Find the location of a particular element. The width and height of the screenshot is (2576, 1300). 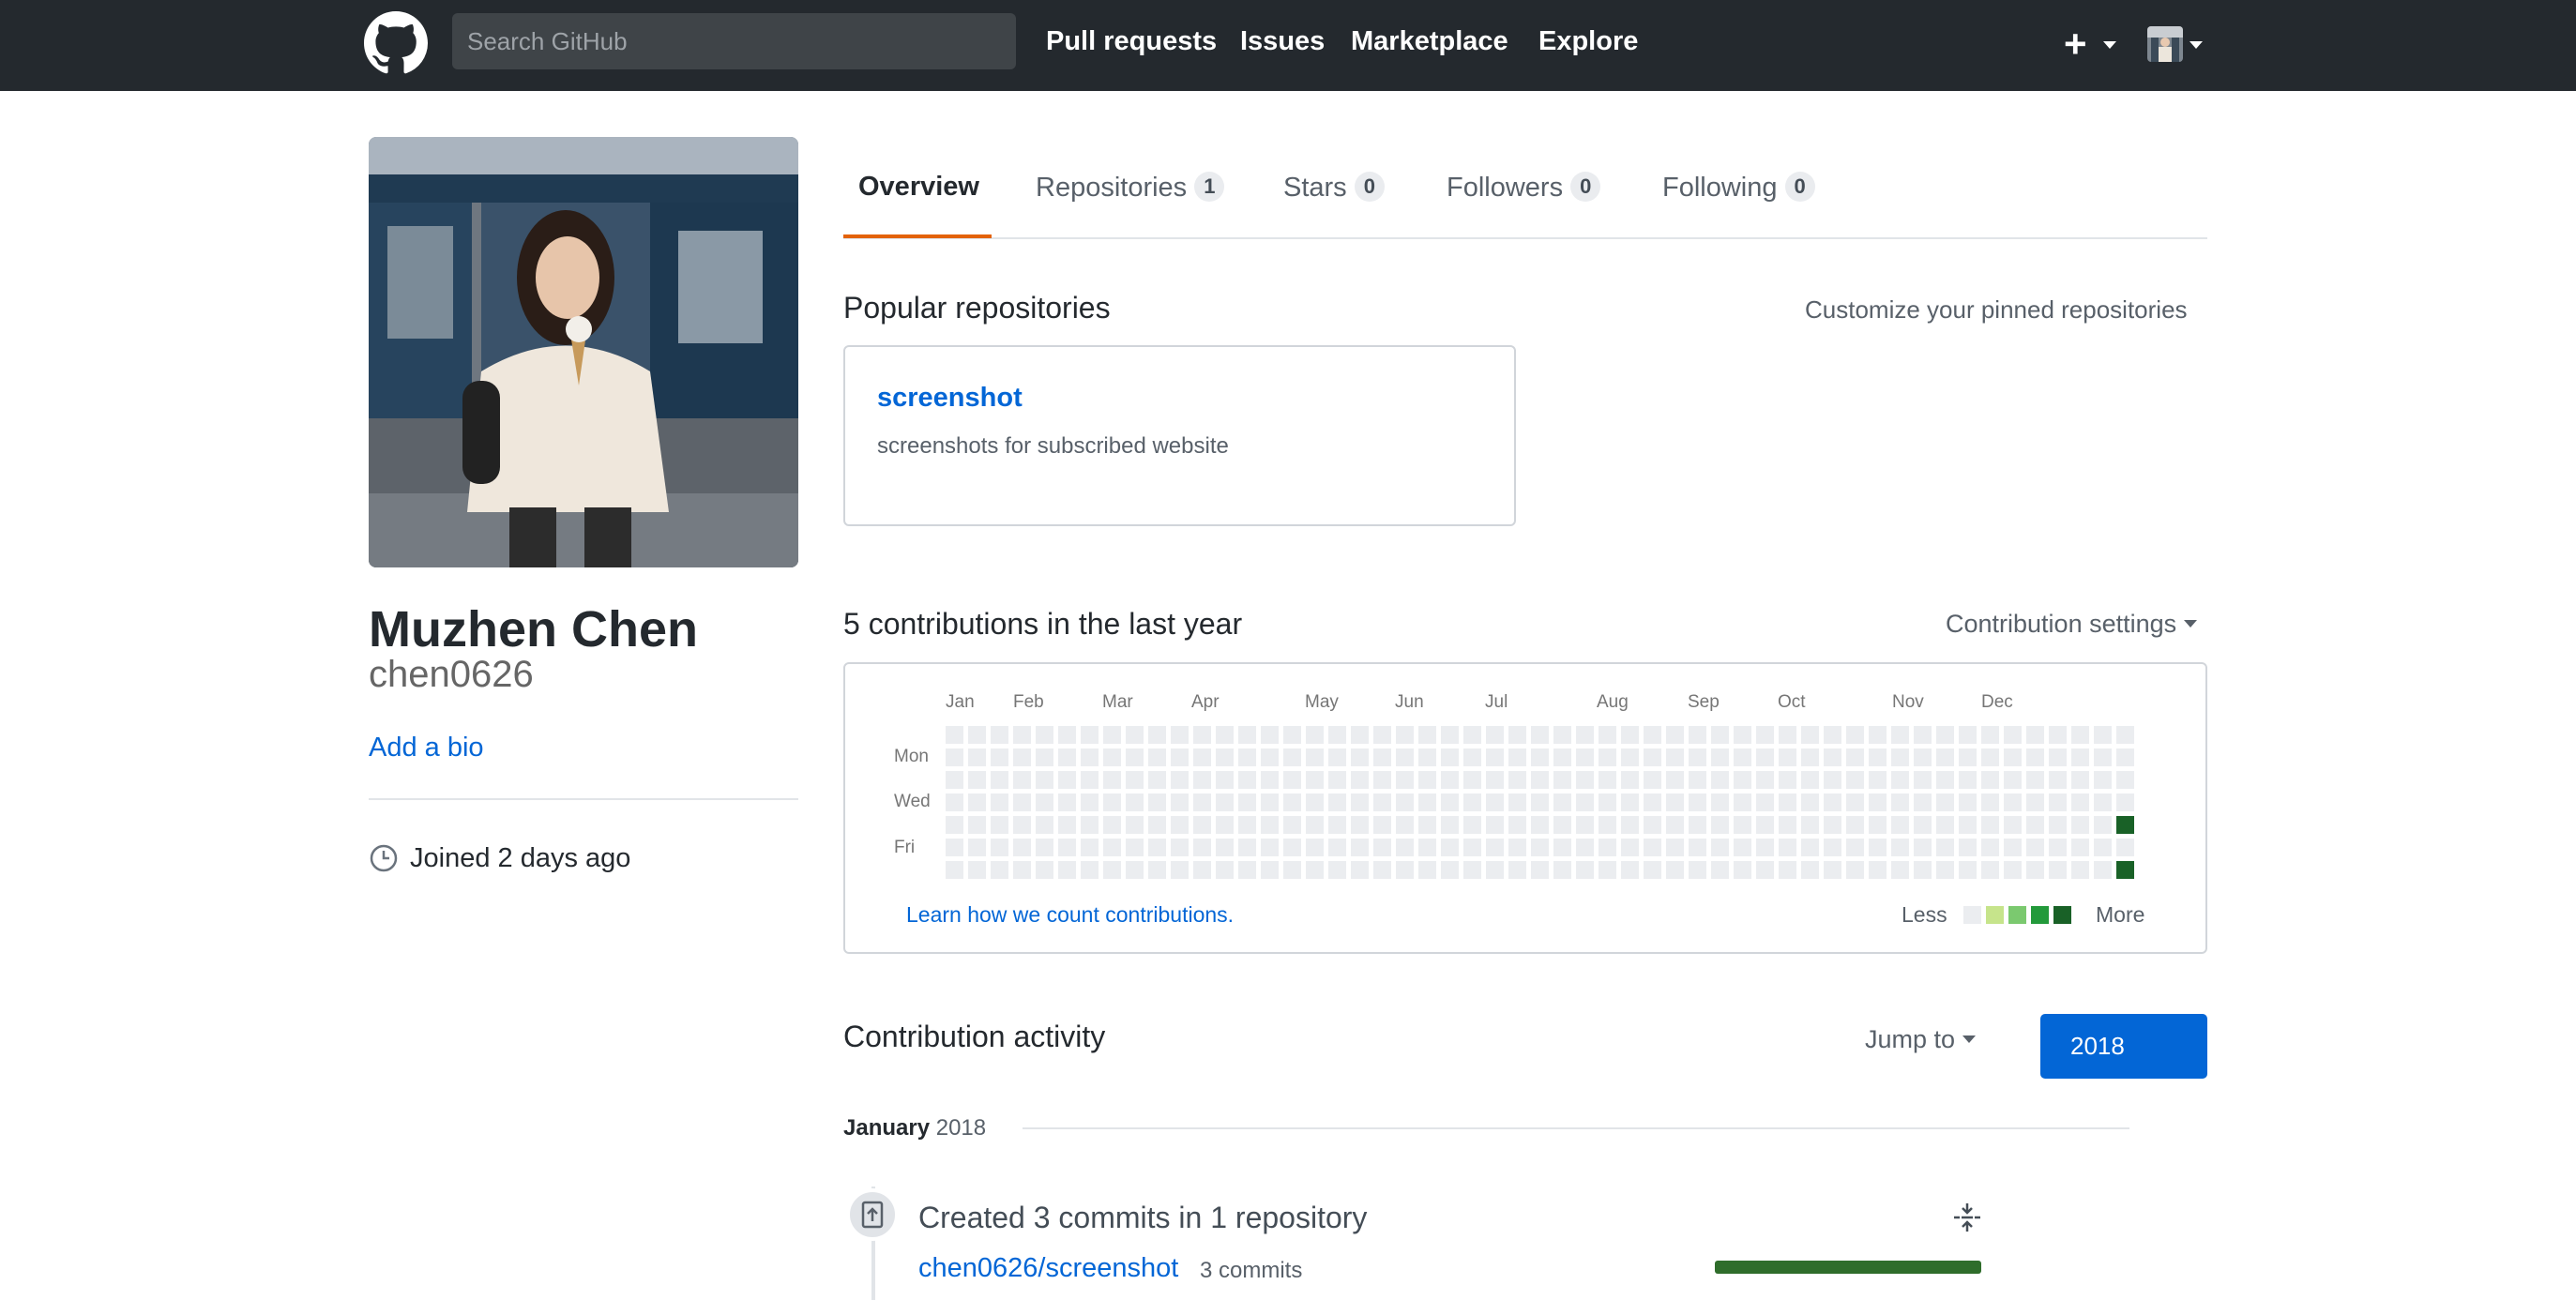

plus-icon: + is located at coordinates (2075, 44).